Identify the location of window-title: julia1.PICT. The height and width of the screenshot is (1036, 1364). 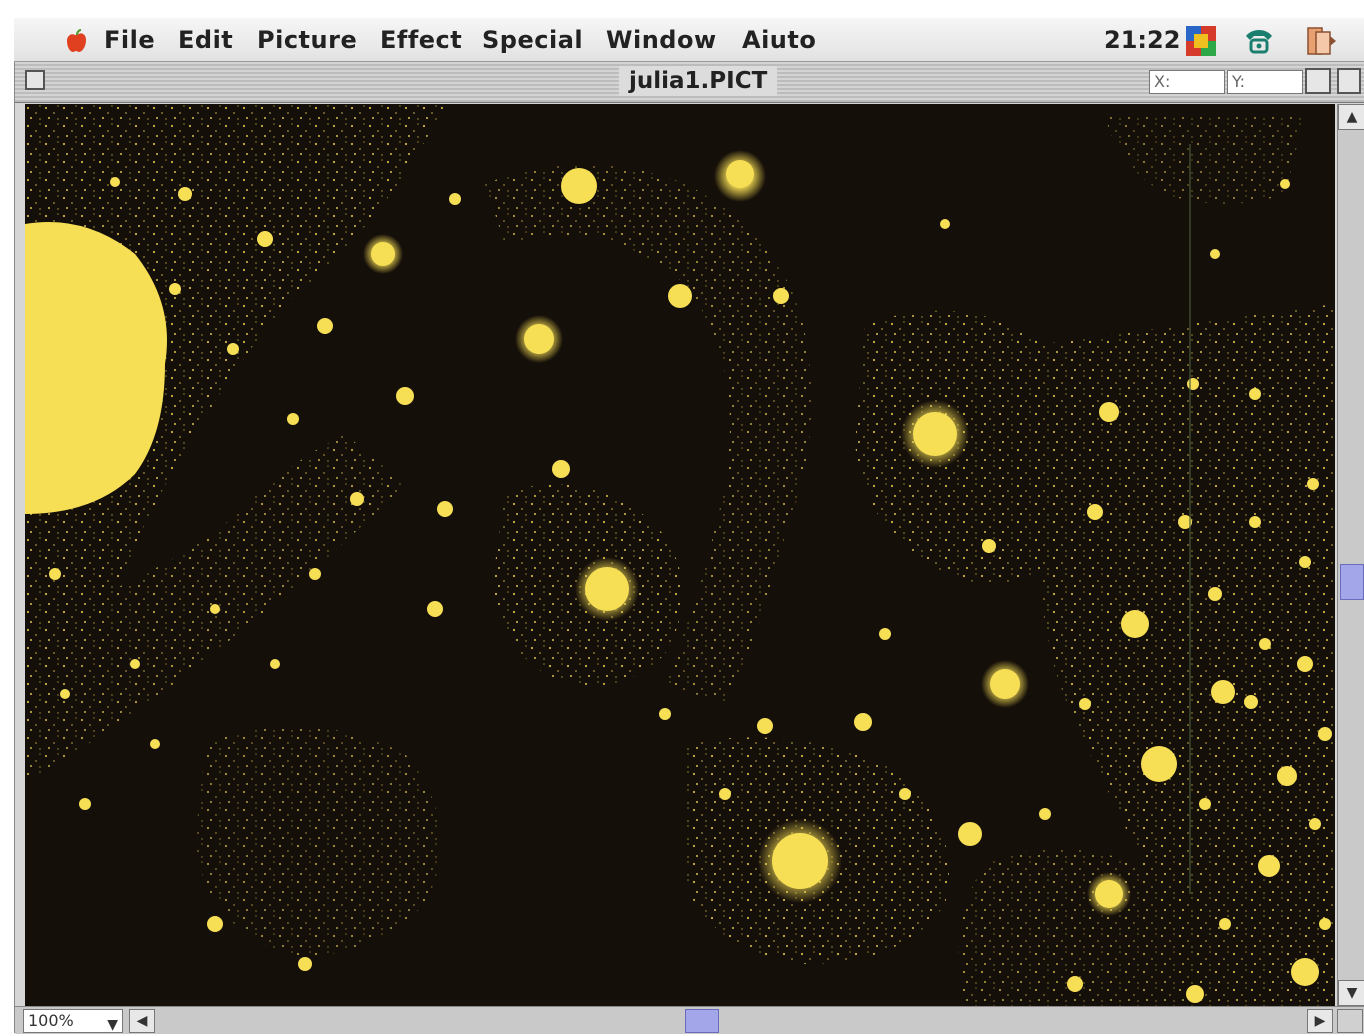
(698, 81).